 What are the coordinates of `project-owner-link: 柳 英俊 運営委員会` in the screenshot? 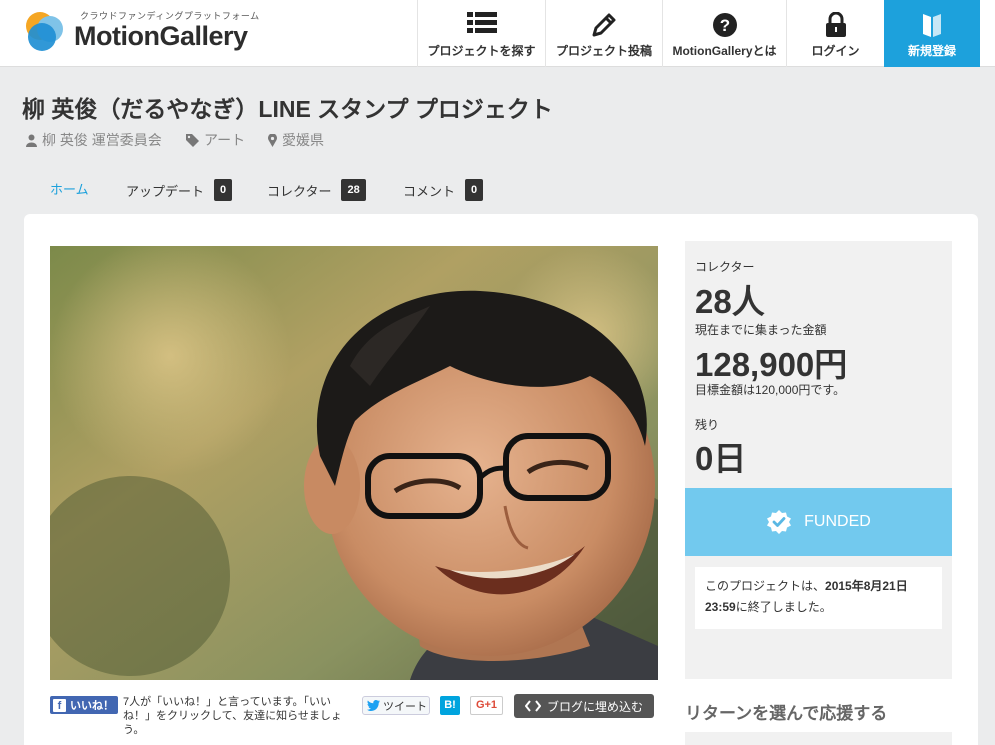 It's located at (94, 140).